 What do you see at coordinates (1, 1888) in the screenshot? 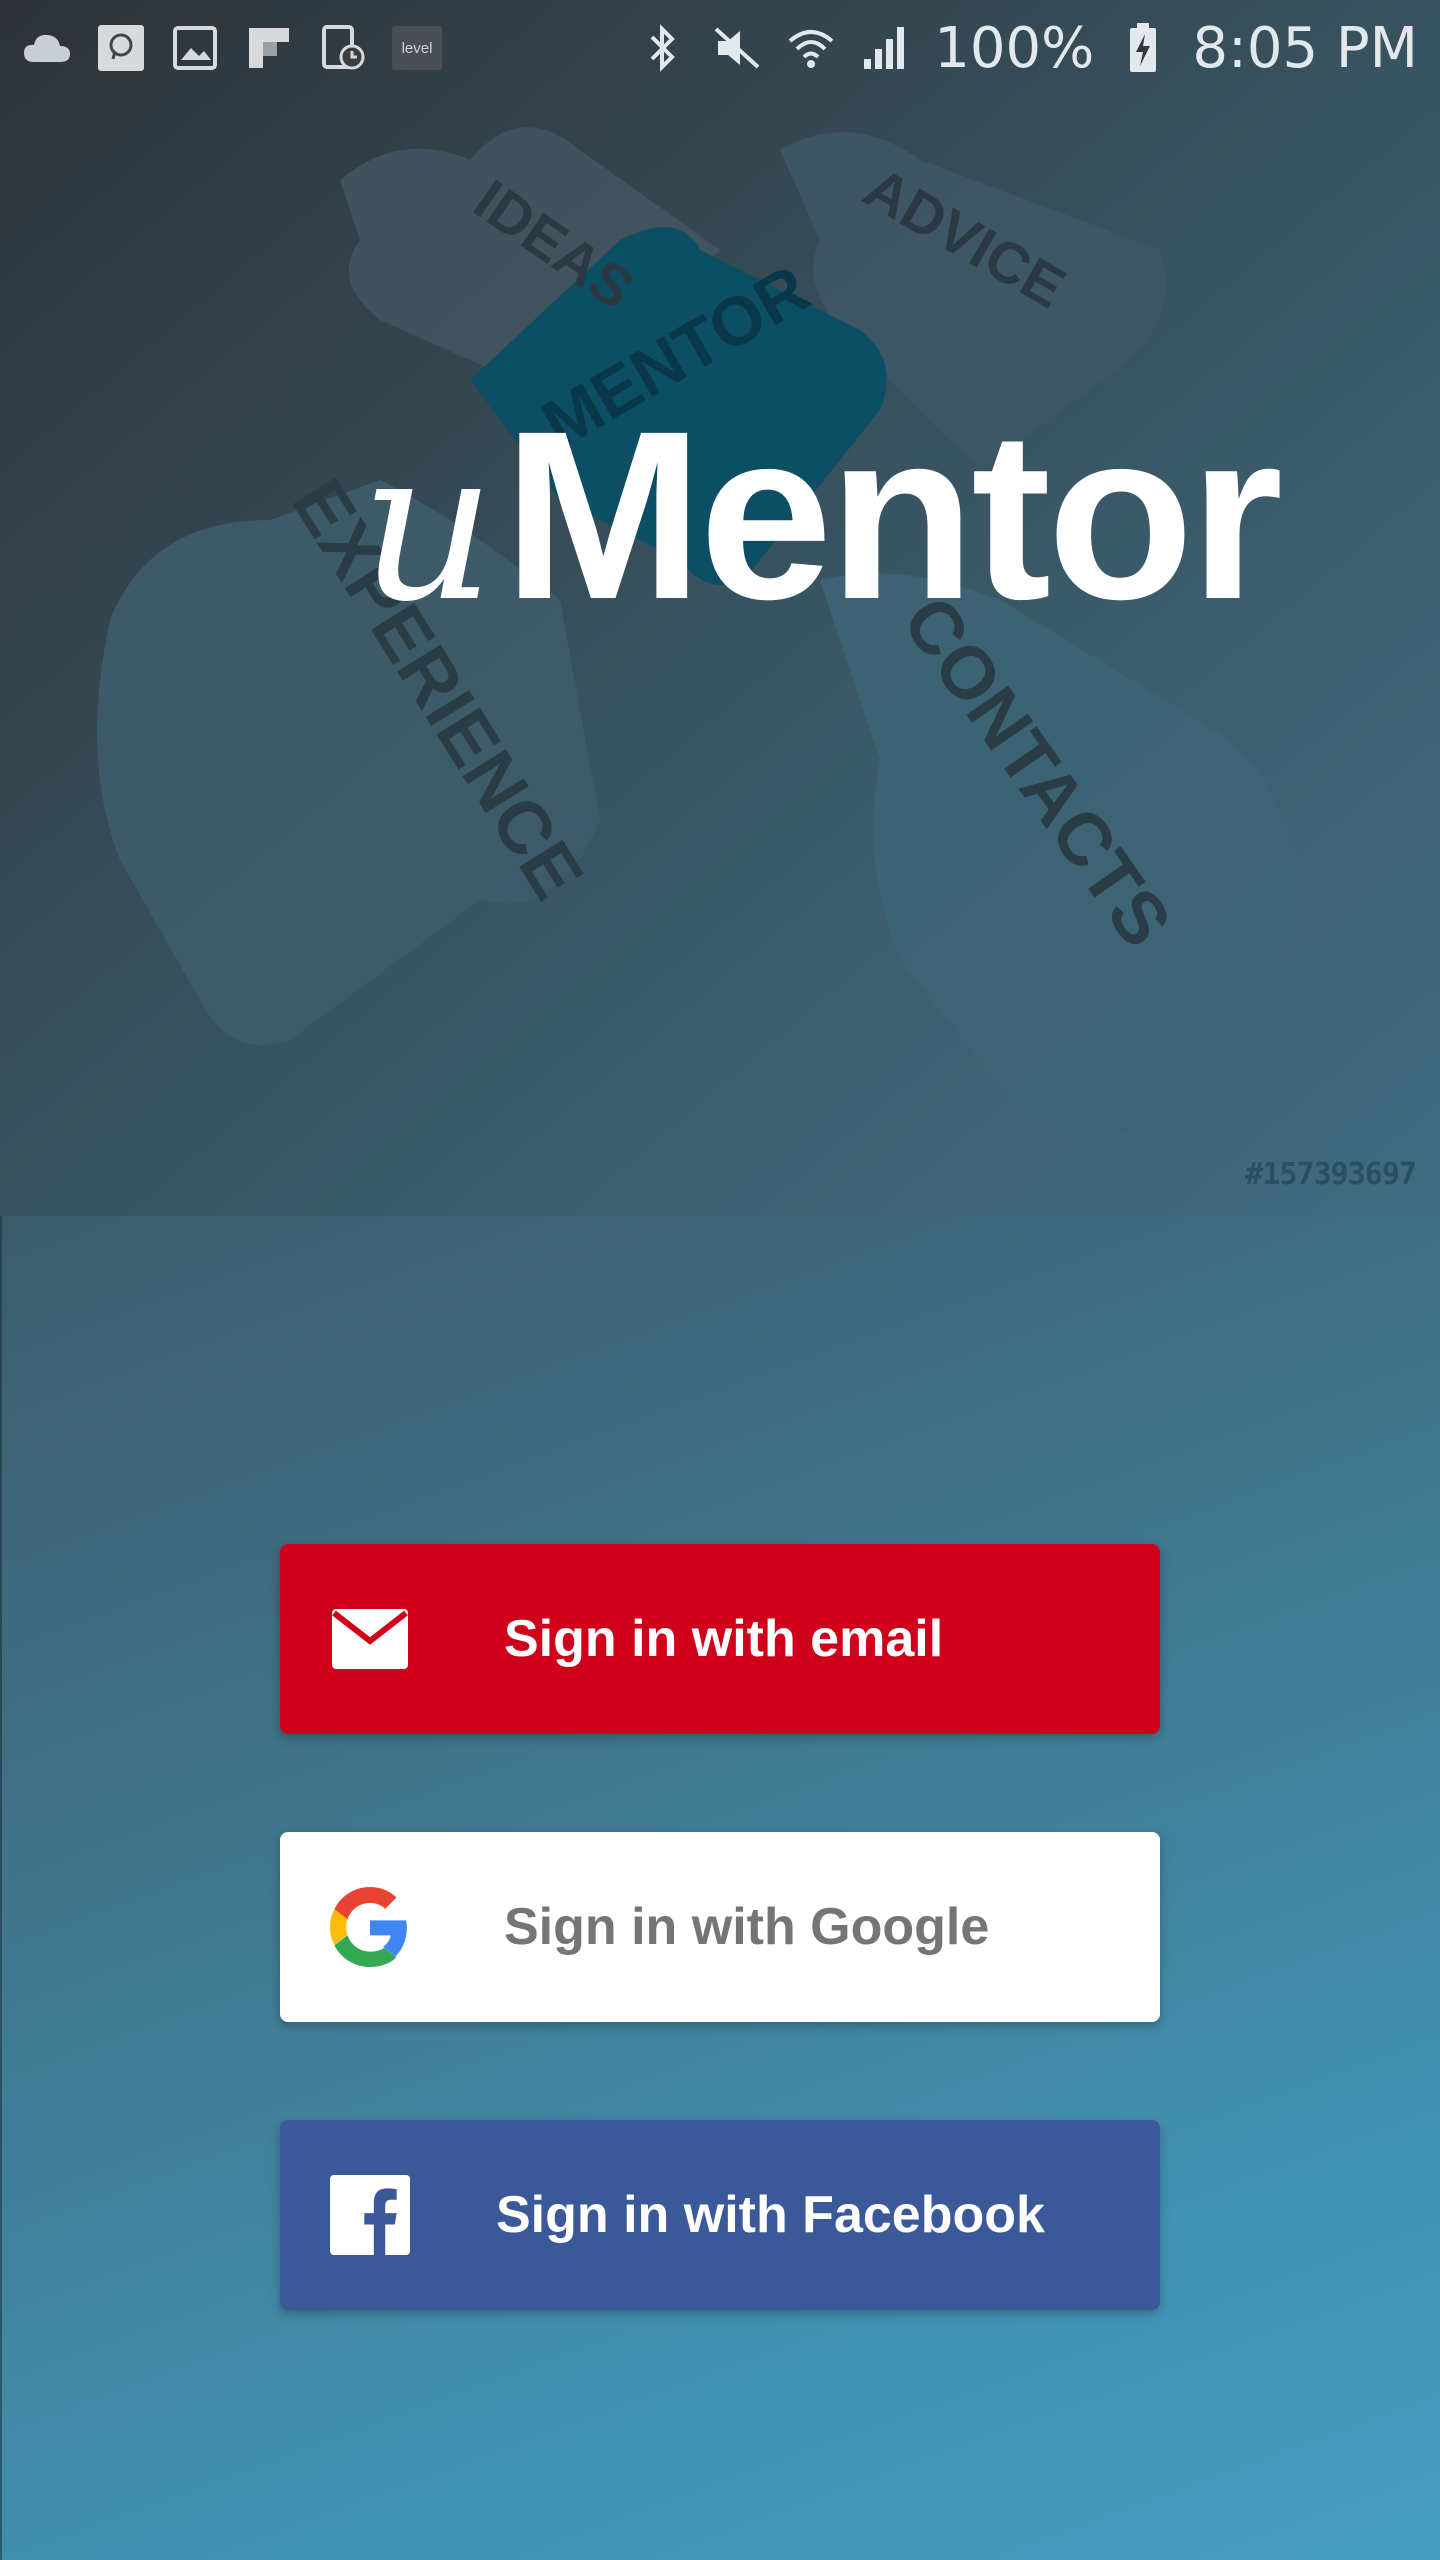
I see `hero-divider` at bounding box center [1, 1888].